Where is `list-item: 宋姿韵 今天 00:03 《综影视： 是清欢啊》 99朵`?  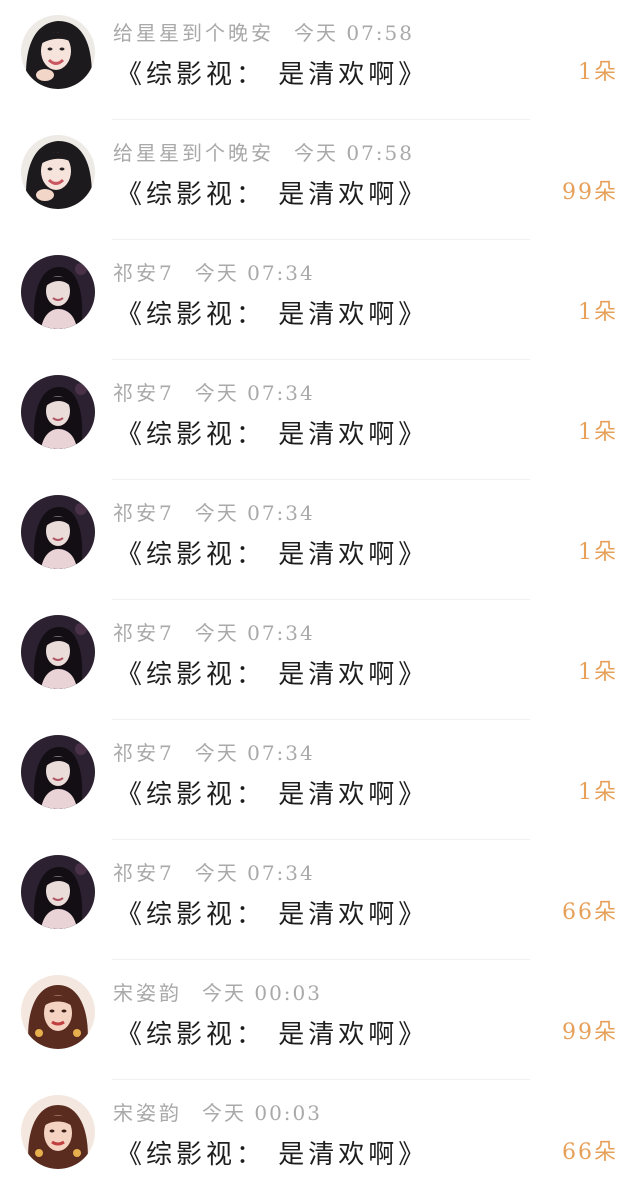
list-item: 宋姿韵 今天 00:03 《综影视： 是清欢啊》 99朵 is located at coordinates (320, 1020).